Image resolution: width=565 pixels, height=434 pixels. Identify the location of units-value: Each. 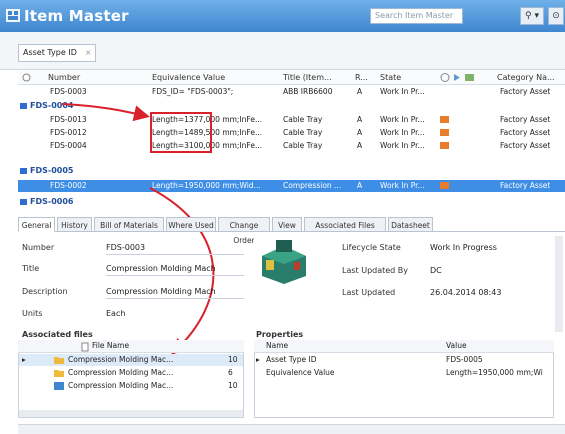
(115, 313).